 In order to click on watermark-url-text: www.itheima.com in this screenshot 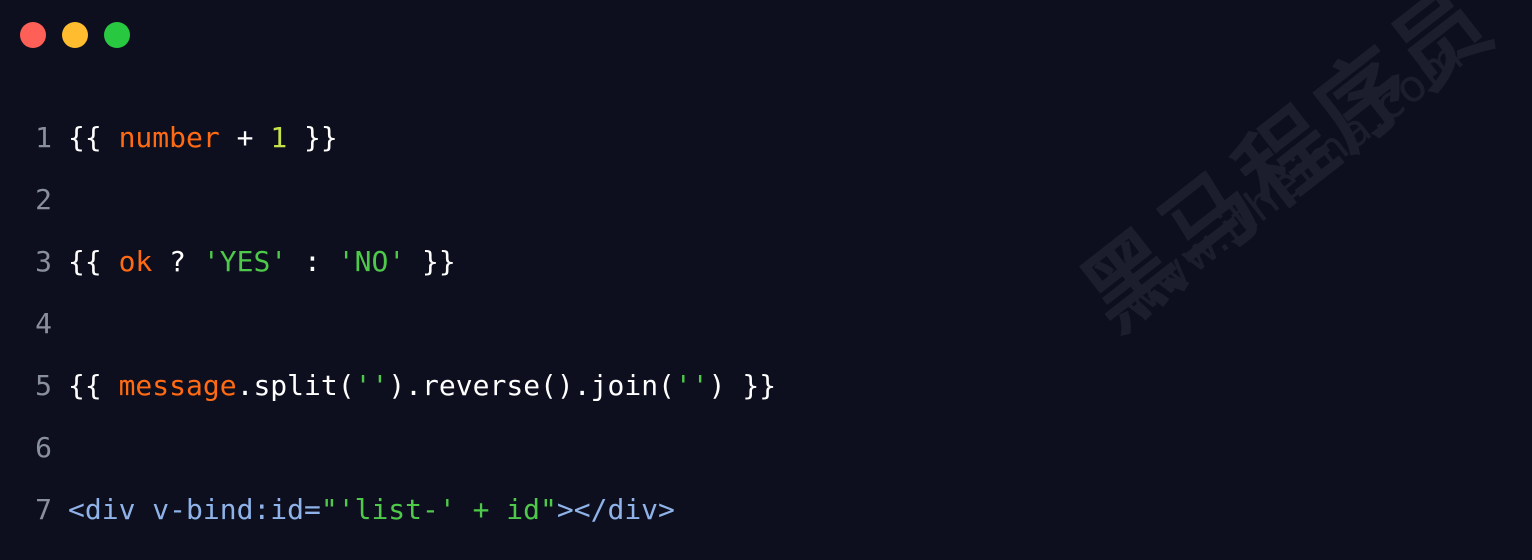, I will do `click(1292, 180)`.